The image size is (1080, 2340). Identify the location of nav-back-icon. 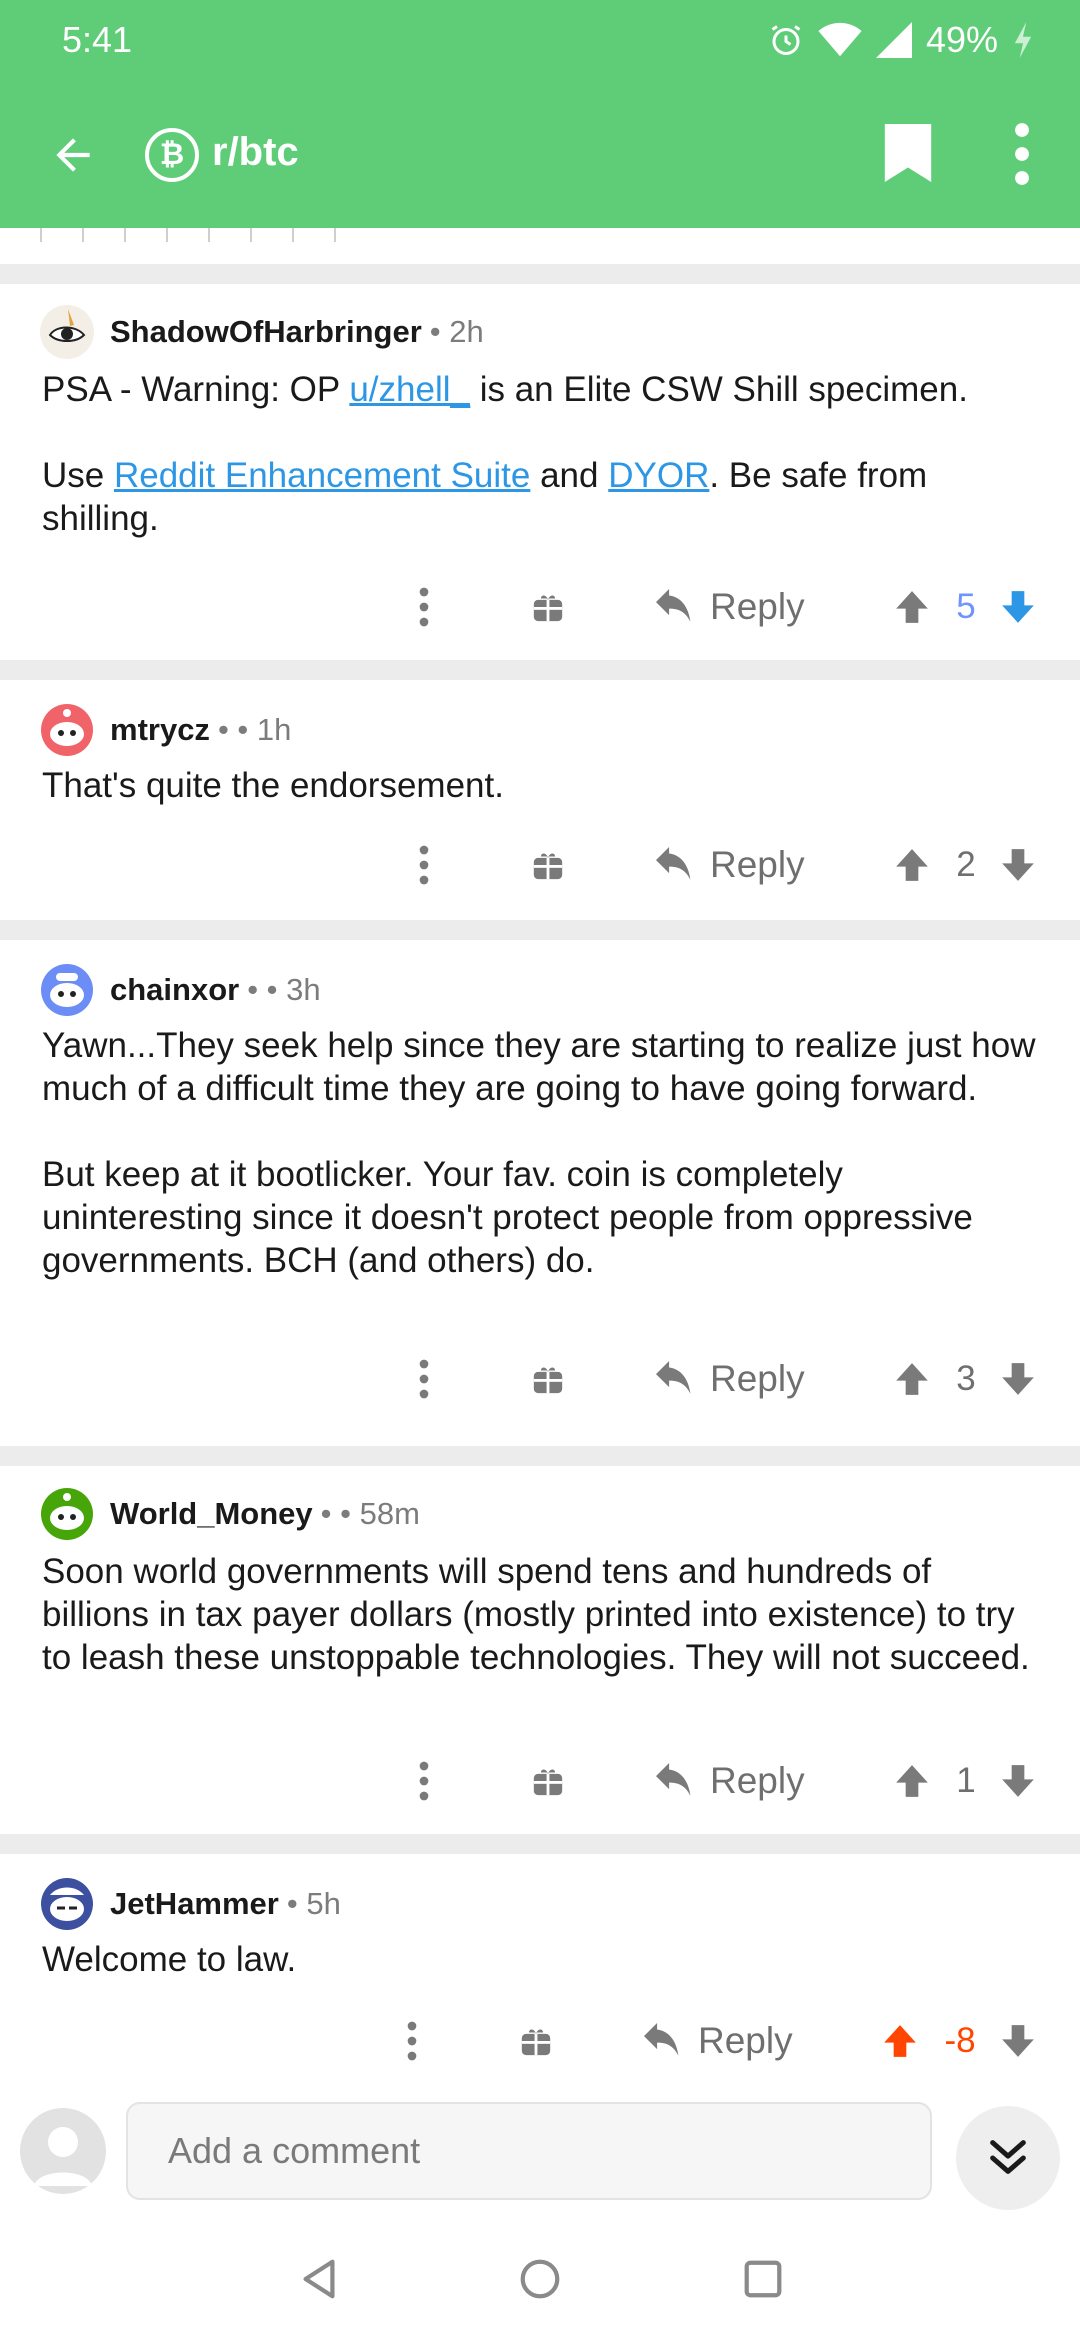
(319, 2279).